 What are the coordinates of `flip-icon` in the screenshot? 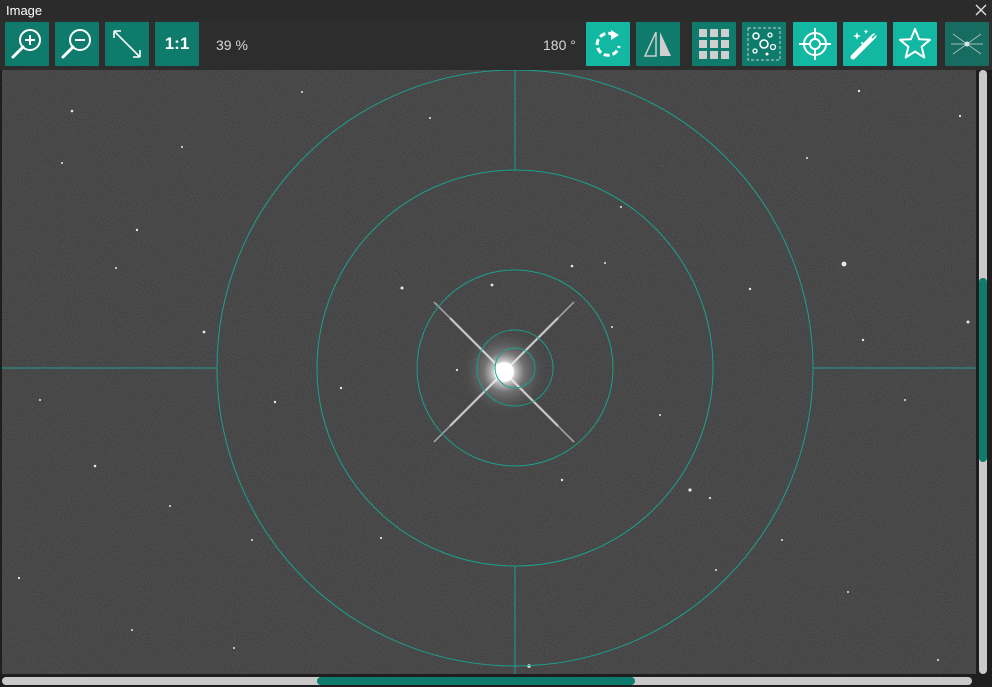 It's located at (657, 44).